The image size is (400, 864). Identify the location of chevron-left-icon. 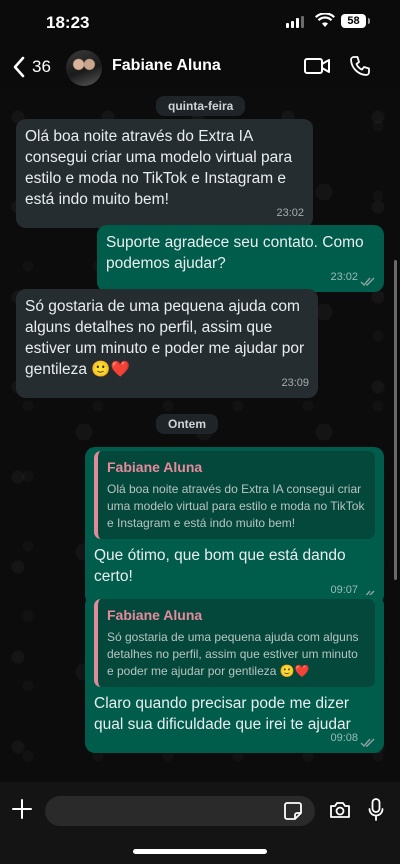
(19, 67).